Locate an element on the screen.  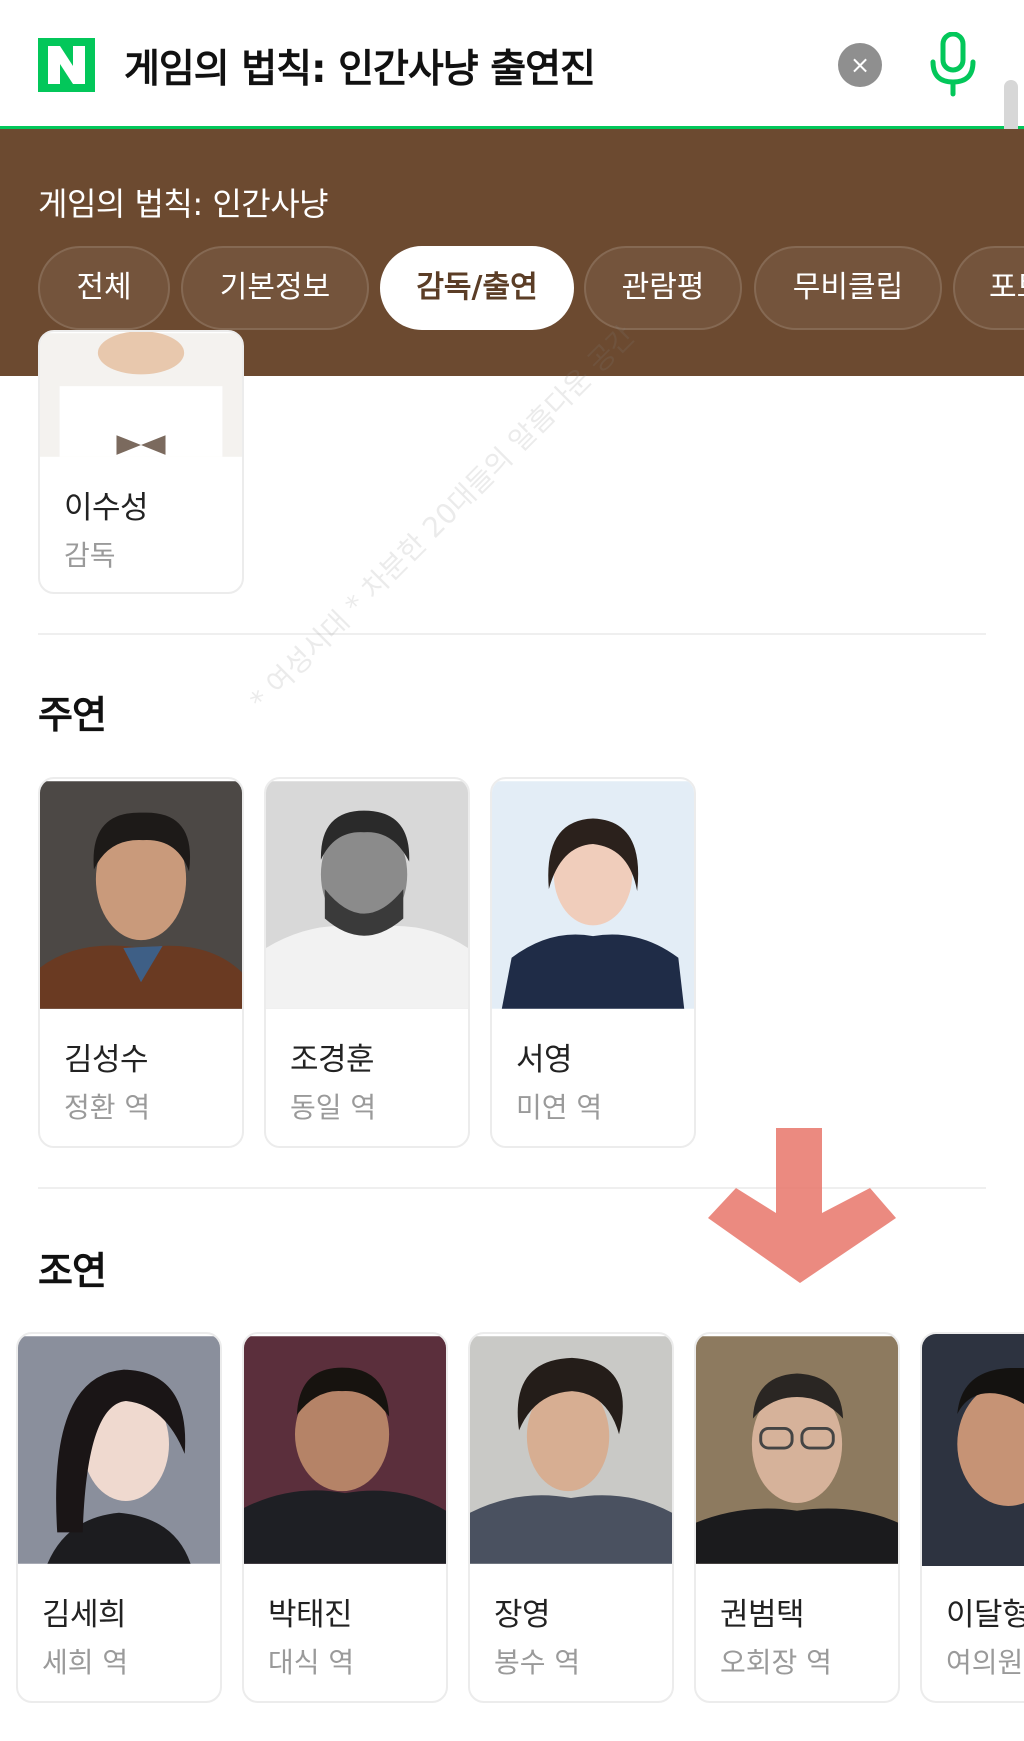
tab-cast-crew: 감독/출연 is located at coordinates (477, 288).